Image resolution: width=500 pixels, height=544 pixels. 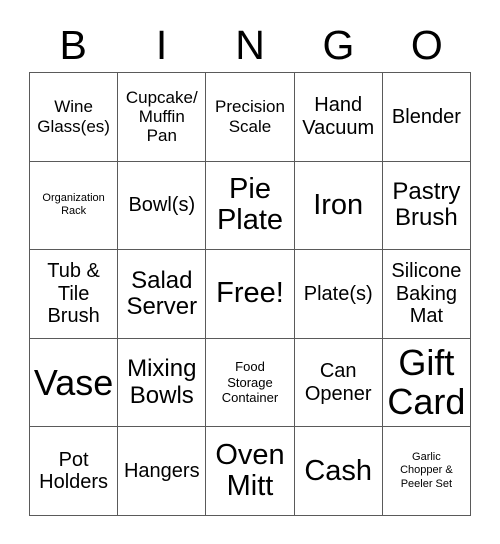 I want to click on bingo-square: Blender, so click(x=426, y=117).